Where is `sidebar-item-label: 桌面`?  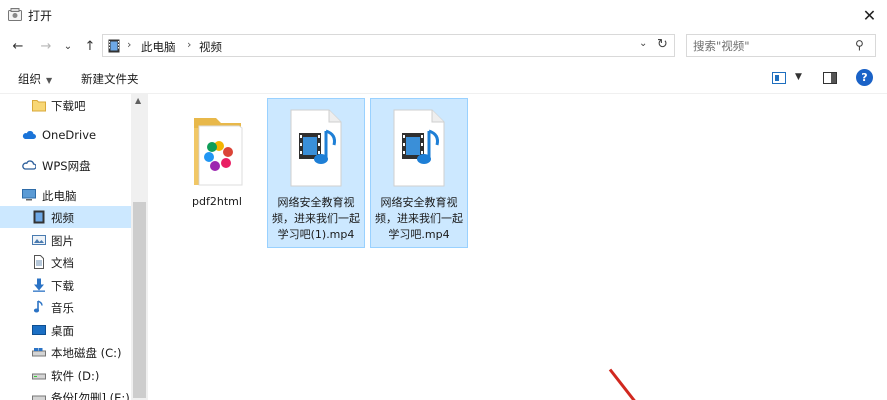 sidebar-item-label: 桌面 is located at coordinates (62, 331).